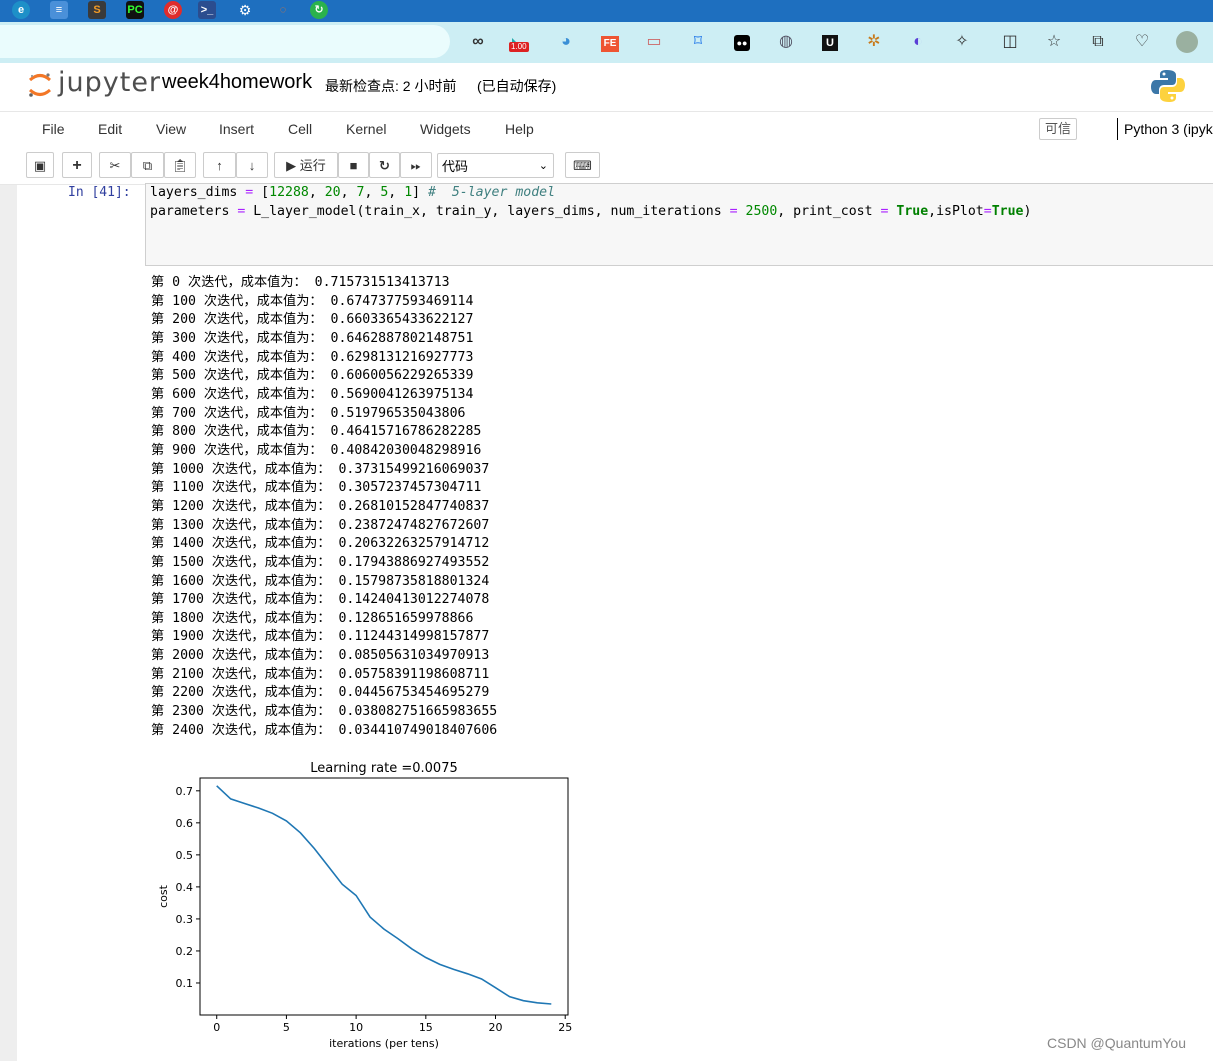 The width and height of the screenshot is (1213, 1061). I want to click on restart-icon: ↻, so click(384, 165).